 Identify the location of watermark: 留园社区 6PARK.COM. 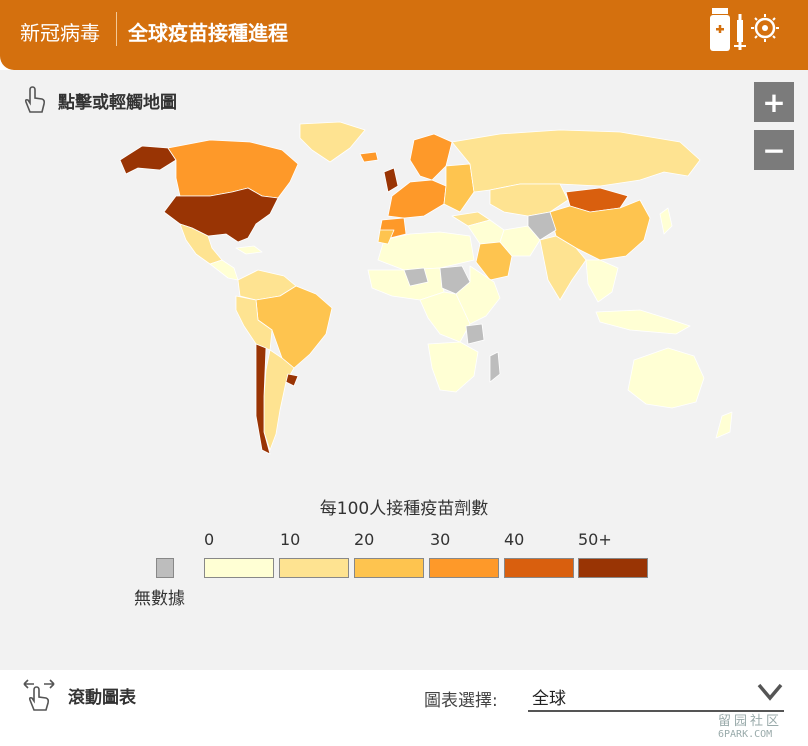
(762, 727).